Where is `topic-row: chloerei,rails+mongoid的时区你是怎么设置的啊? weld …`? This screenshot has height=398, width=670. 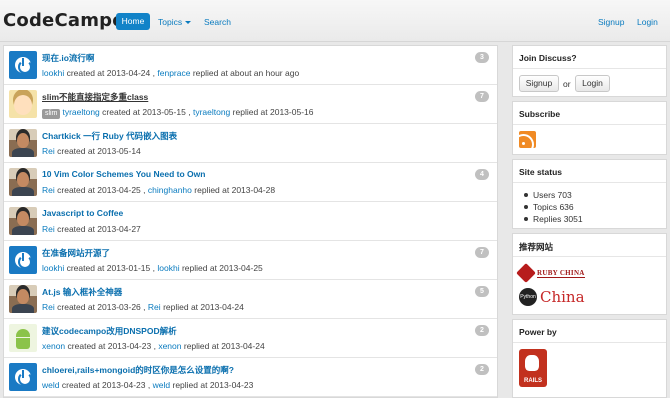
topic-row: chloerei,rails+mongoid的时区你是怎么设置的啊? weld … is located at coordinates (250, 377).